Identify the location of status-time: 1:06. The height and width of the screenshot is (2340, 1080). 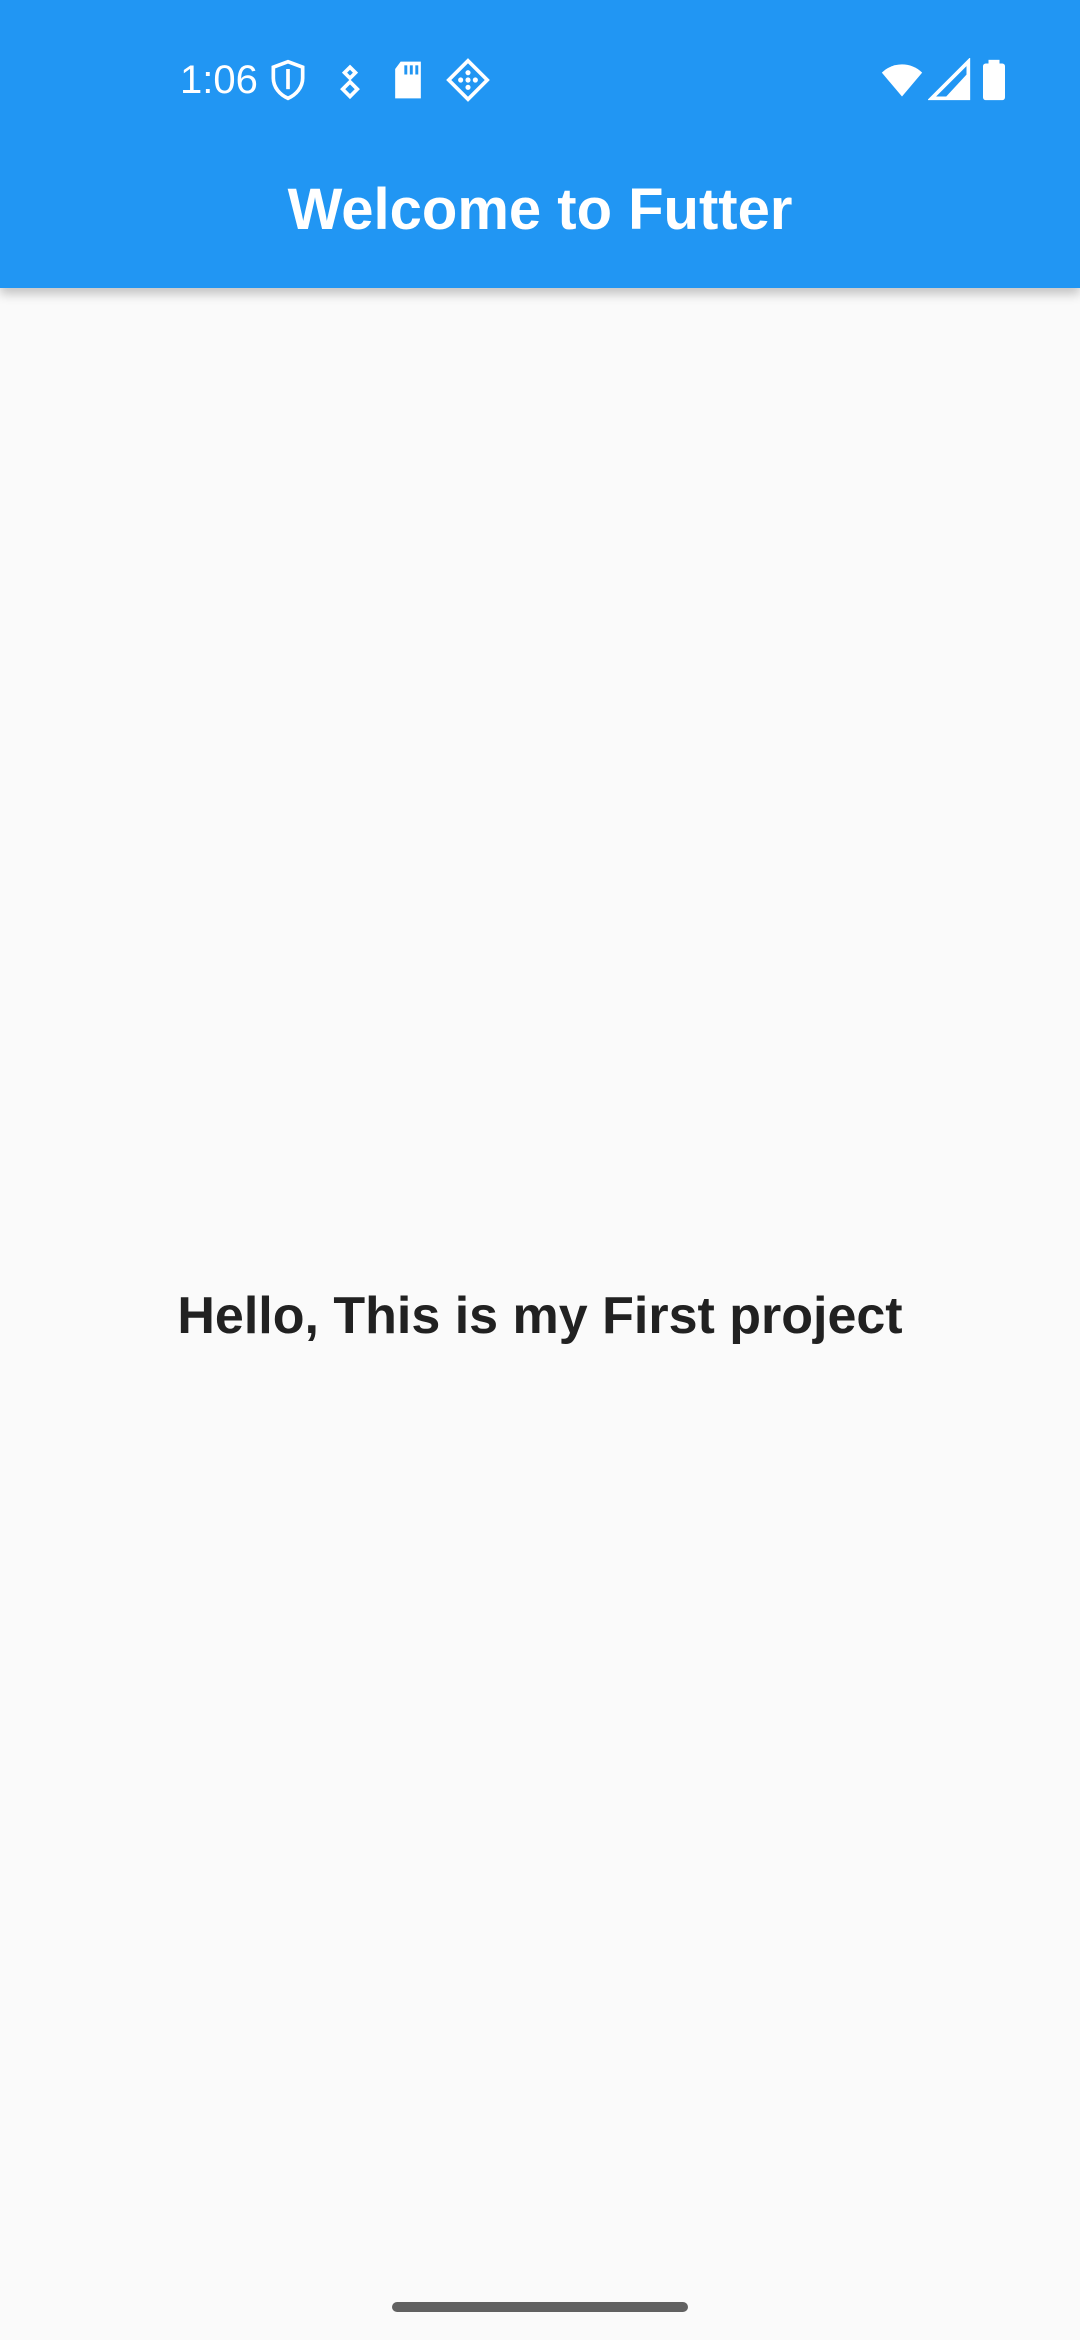
(219, 80).